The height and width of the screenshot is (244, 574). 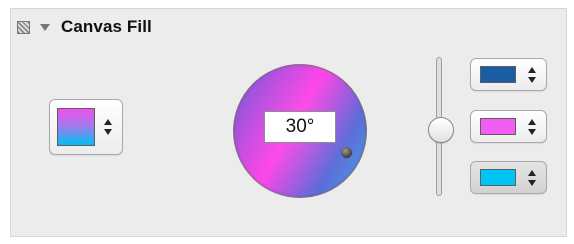 I want to click on disclosure-triangle-icon, so click(x=45, y=27).